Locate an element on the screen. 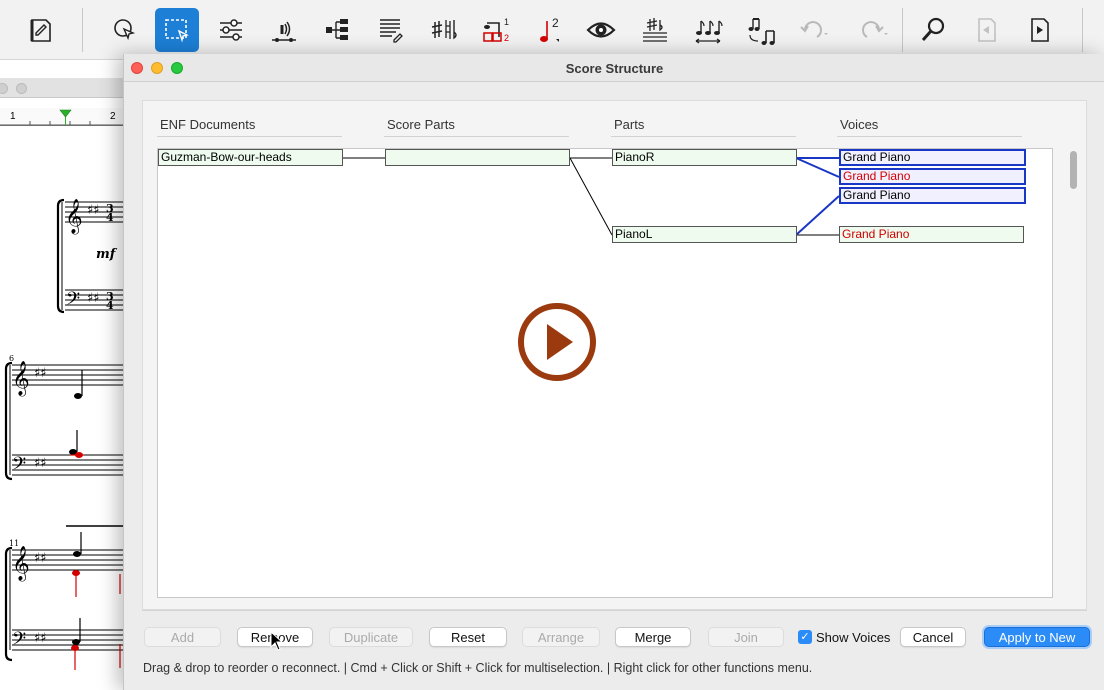  sound-playback-icon is located at coordinates (284, 30).